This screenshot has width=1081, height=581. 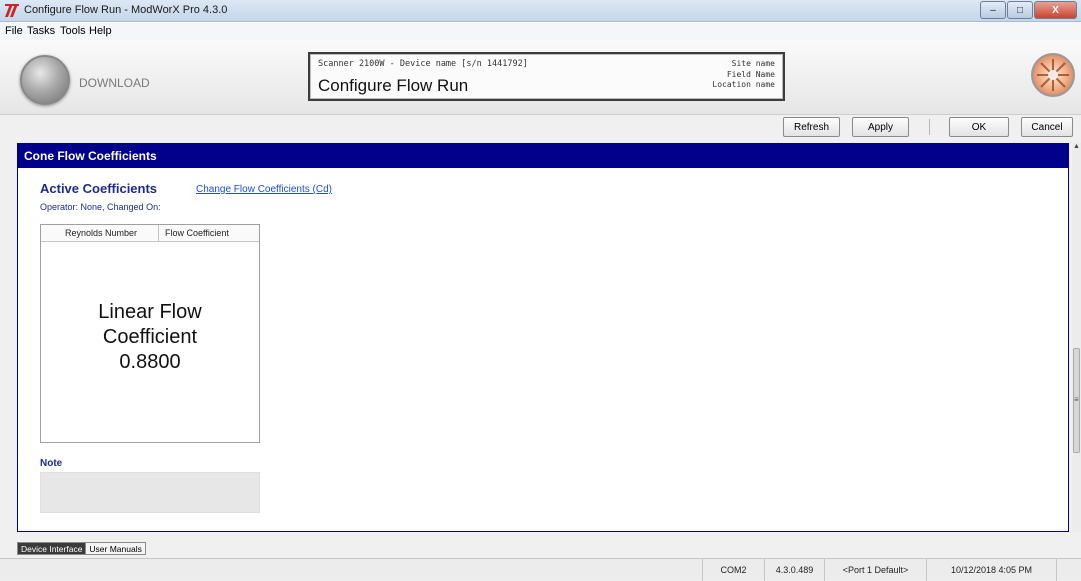 I want to click on column-flow-coefficient: Flow Coefficient, so click(x=197, y=233).